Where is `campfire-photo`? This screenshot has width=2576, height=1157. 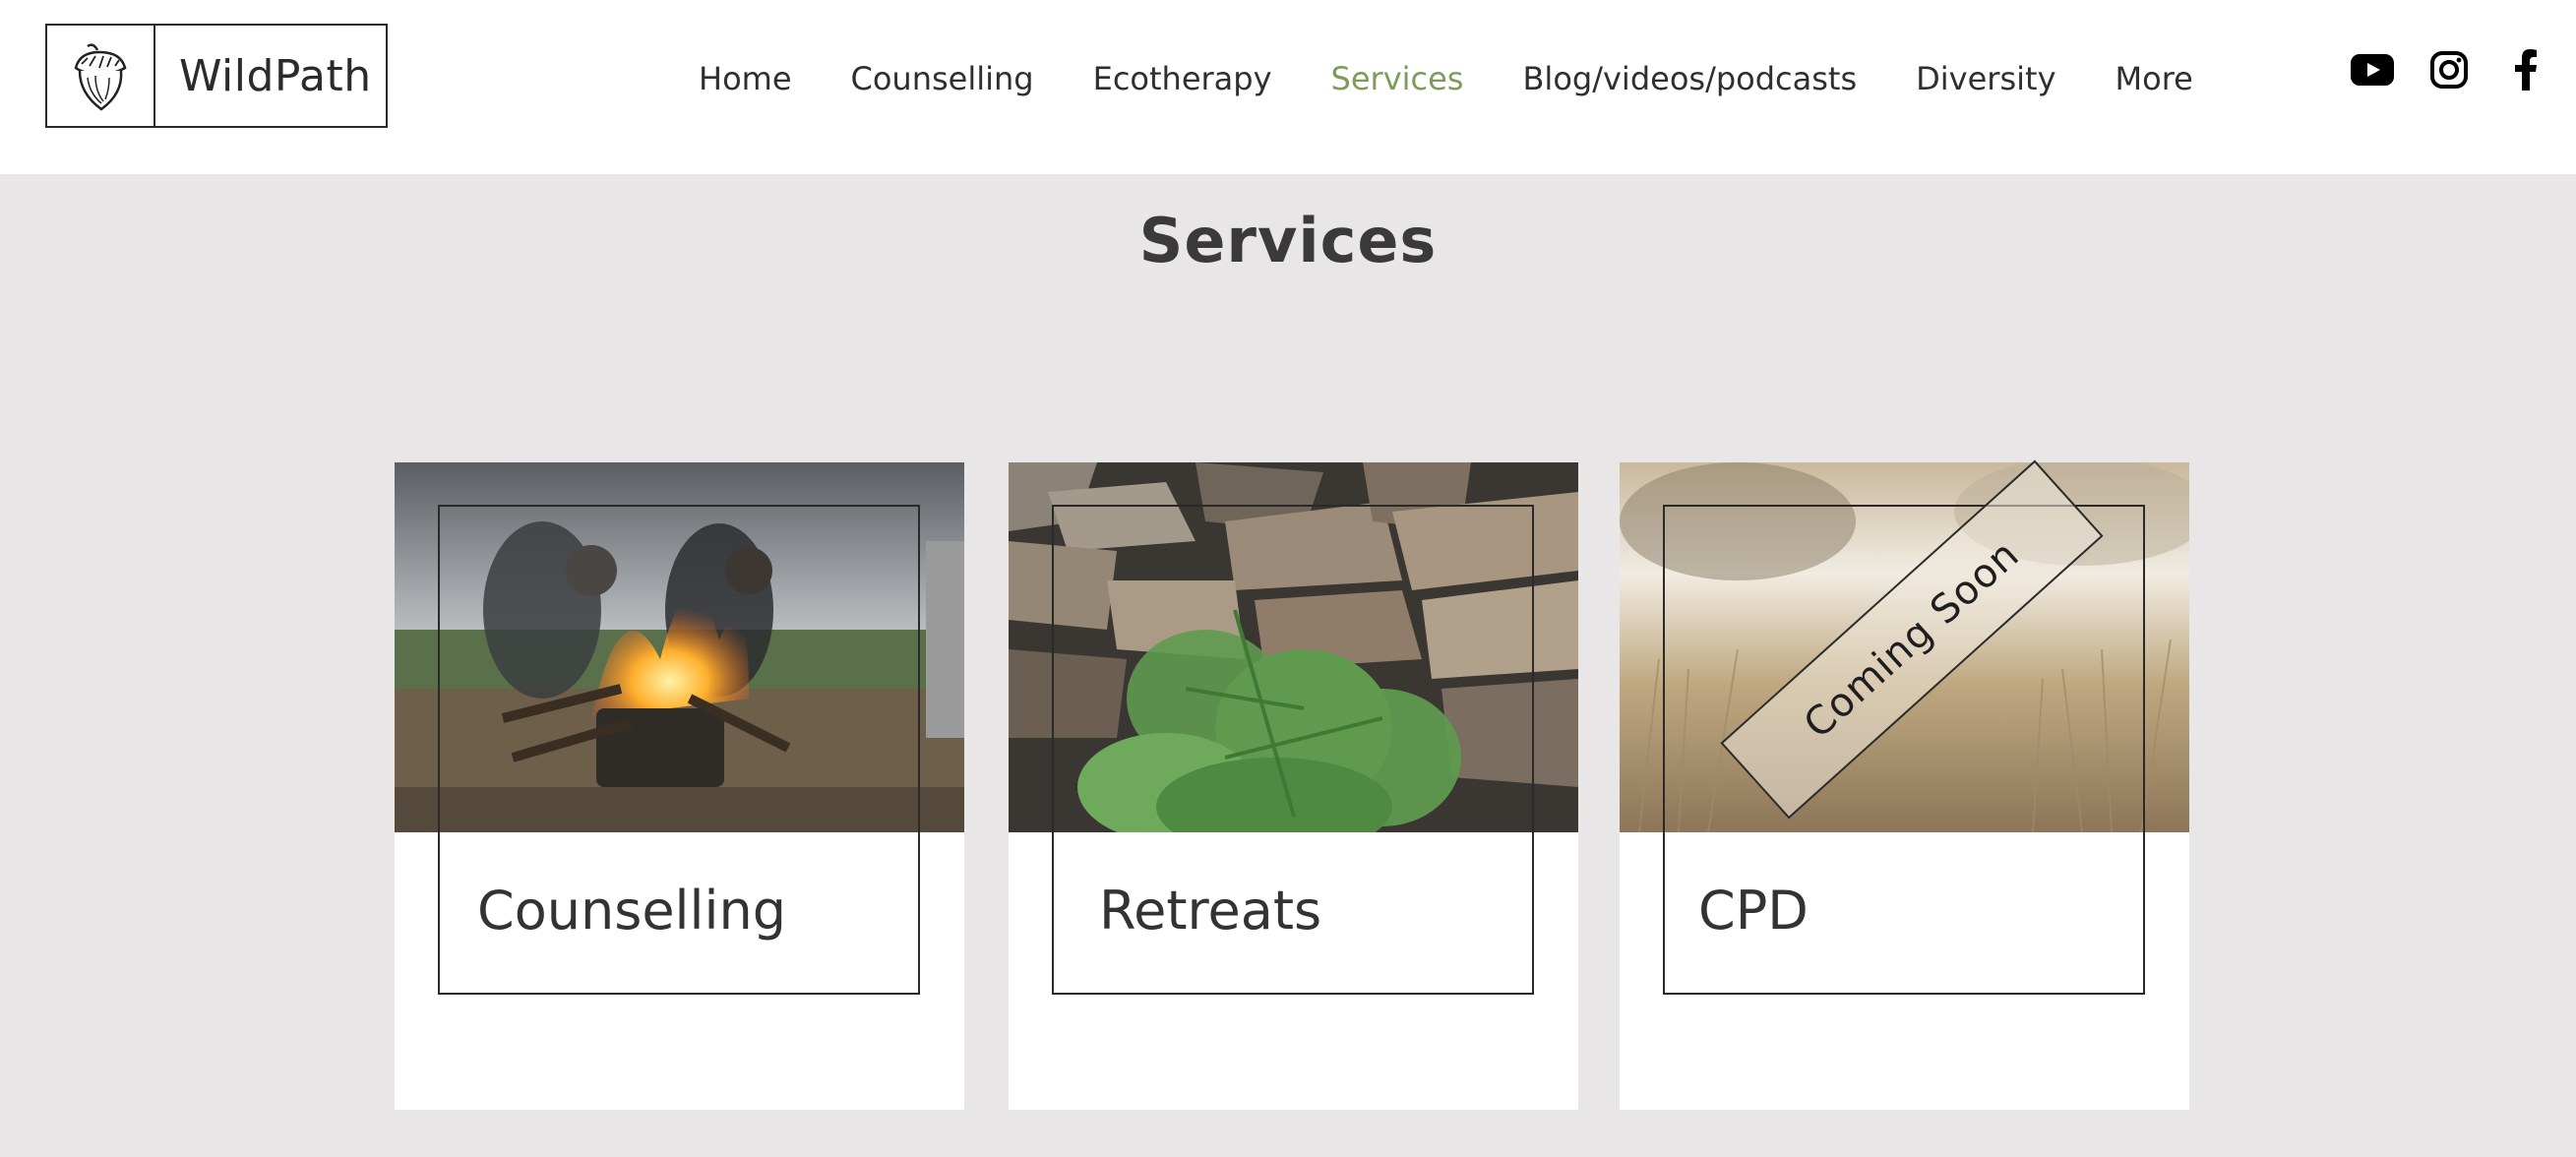 campfire-photo is located at coordinates (679, 647).